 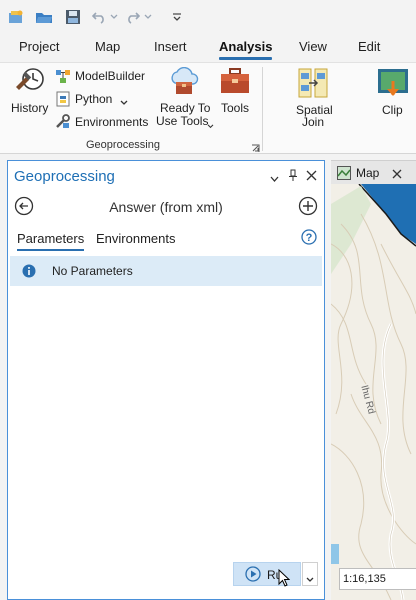 I want to click on pane-subtabs: Parameters Environments ?, so click(x=166, y=239).